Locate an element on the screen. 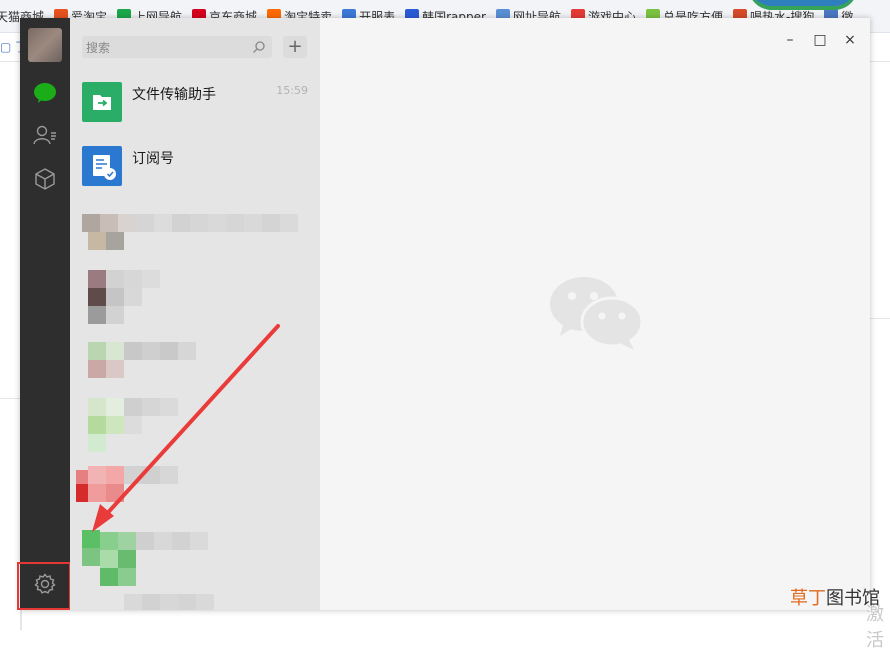 This screenshot has height=652, width=890. search-input: 搜索 is located at coordinates (177, 47).